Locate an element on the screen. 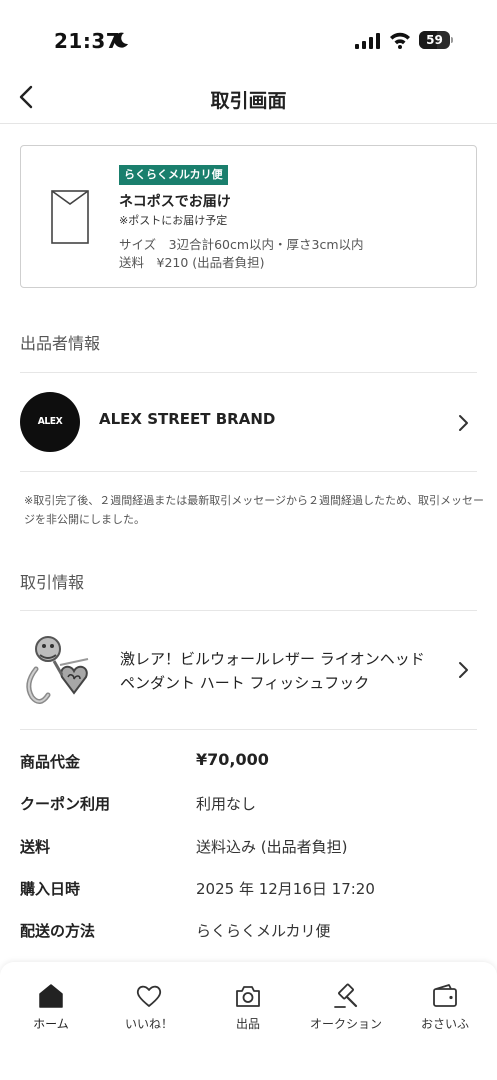 The image size is (497, 1080). avatar-logo-text: ALEX STREET is located at coordinates (50, 451).